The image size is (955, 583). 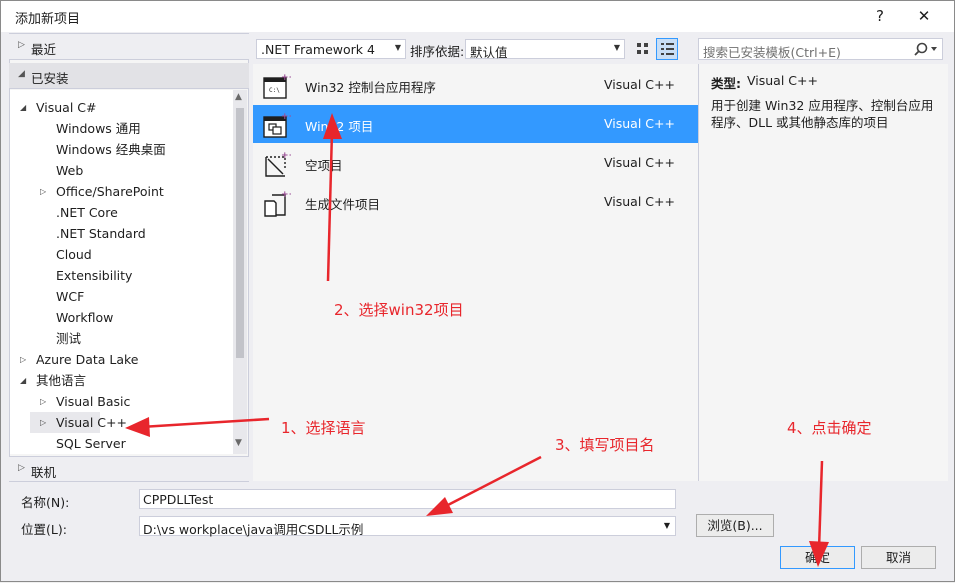 What do you see at coordinates (78, 443) in the screenshot?
I see `tree-node: SQL Server` at bounding box center [78, 443].